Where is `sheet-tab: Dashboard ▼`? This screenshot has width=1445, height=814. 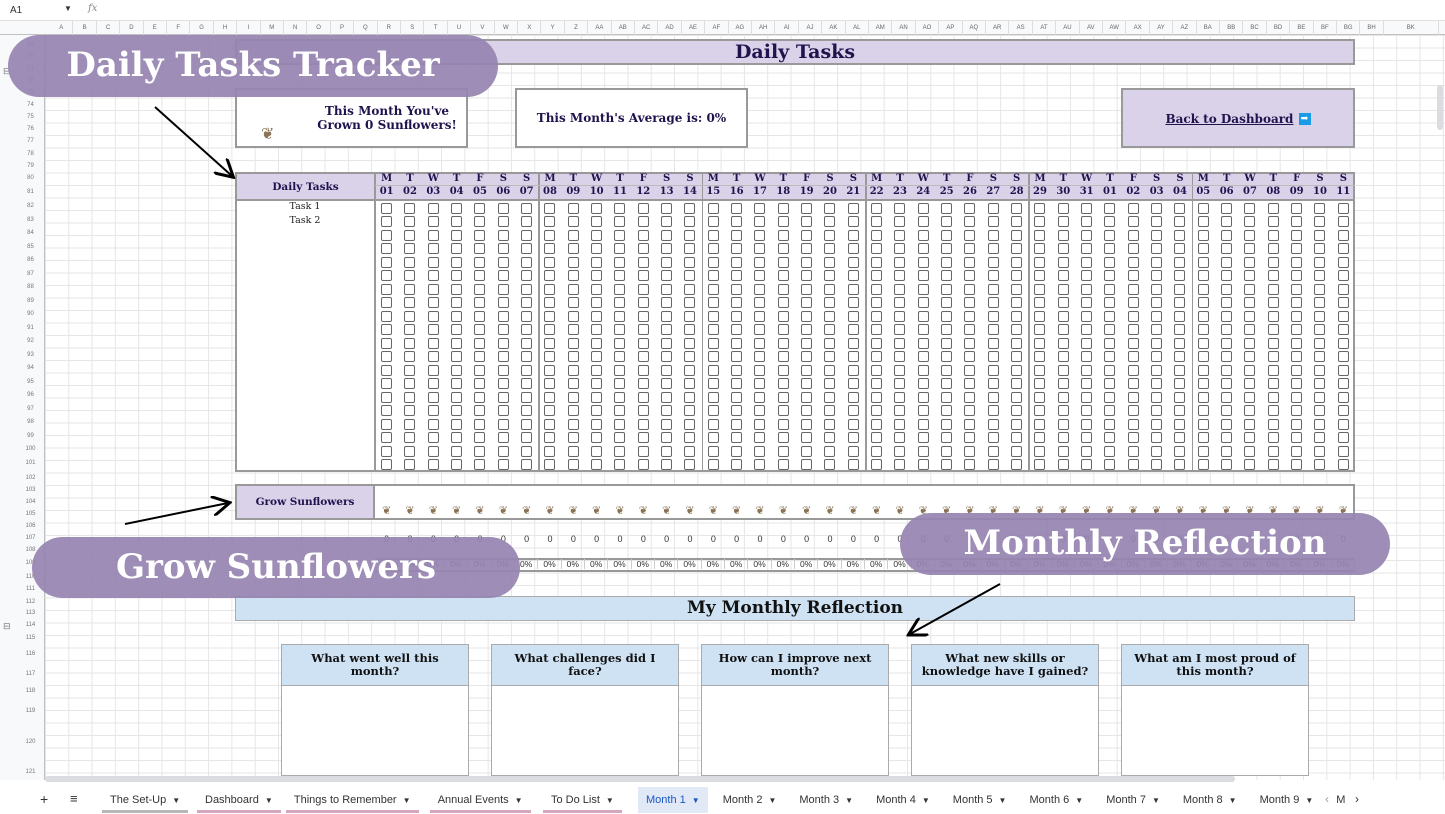
sheet-tab: Dashboard ▼ is located at coordinates (239, 800).